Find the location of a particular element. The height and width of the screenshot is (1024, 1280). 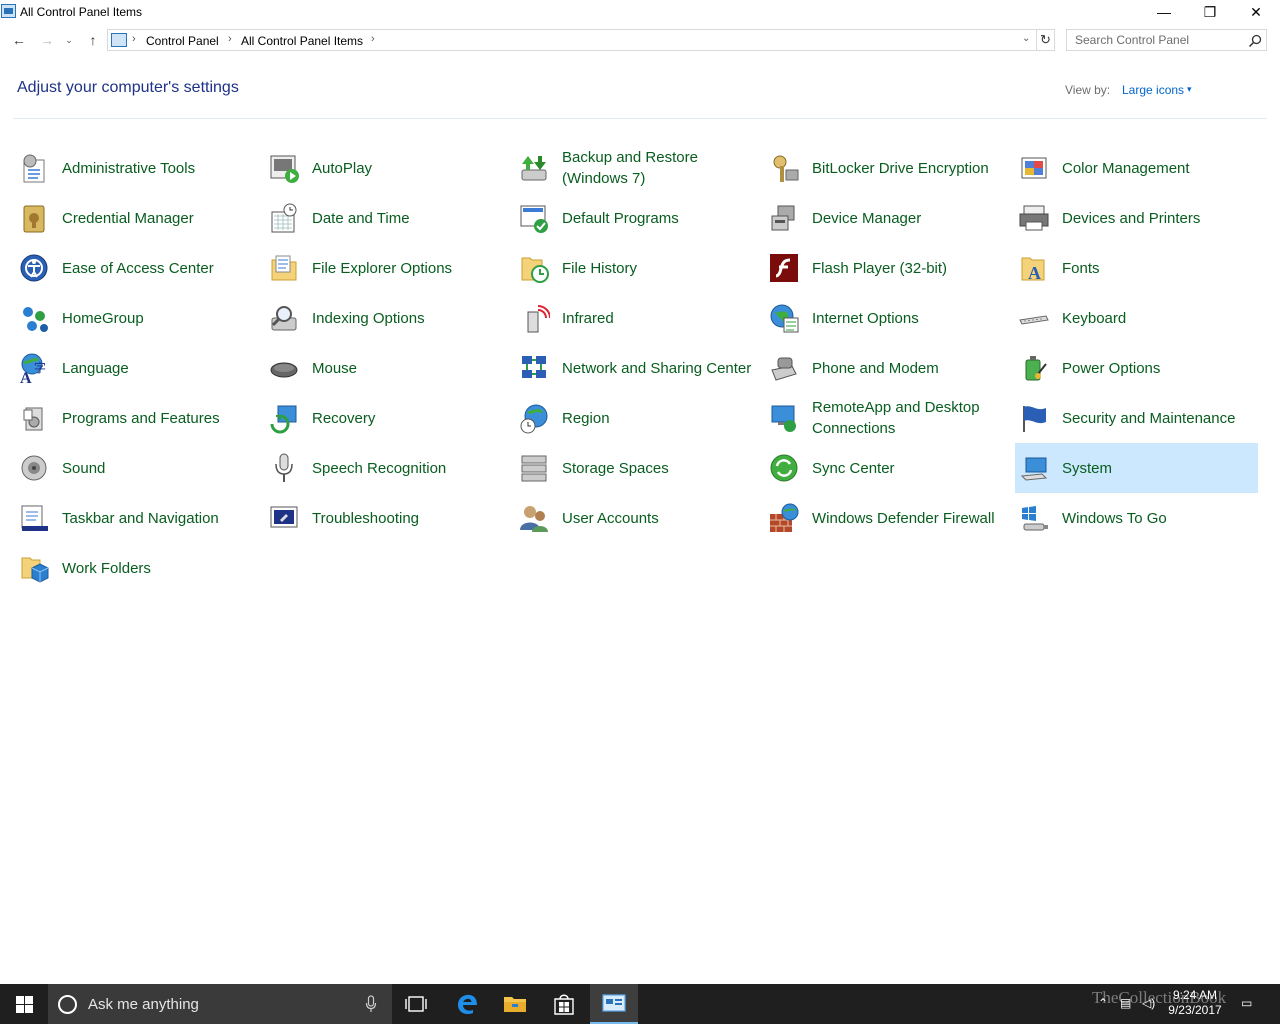

system-clock: 9:24 AM 9/23/2017 is located at coordinates (1195, 1003).